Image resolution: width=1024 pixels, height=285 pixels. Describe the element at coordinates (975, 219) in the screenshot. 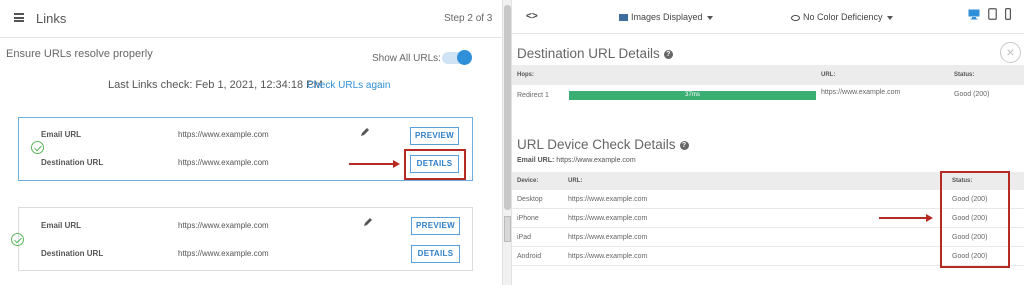

I see `status-highlight-box` at that location.